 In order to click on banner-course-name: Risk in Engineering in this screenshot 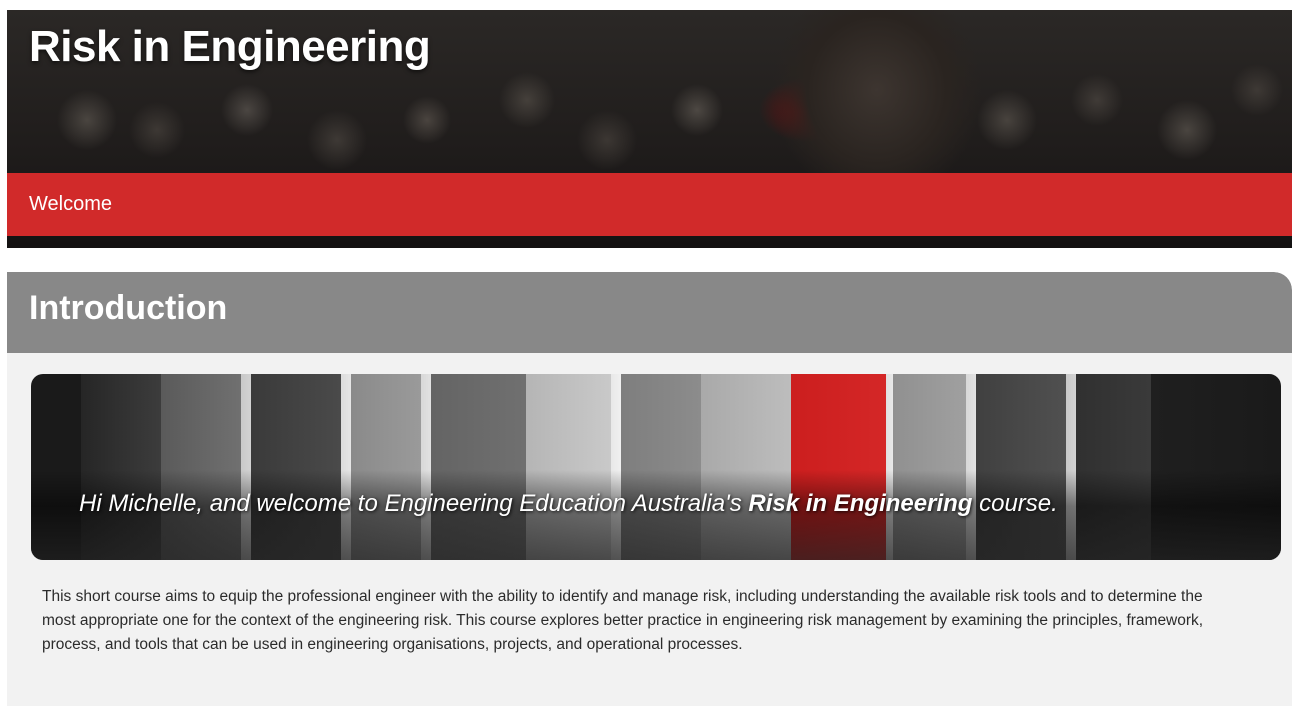, I will do `click(860, 503)`.